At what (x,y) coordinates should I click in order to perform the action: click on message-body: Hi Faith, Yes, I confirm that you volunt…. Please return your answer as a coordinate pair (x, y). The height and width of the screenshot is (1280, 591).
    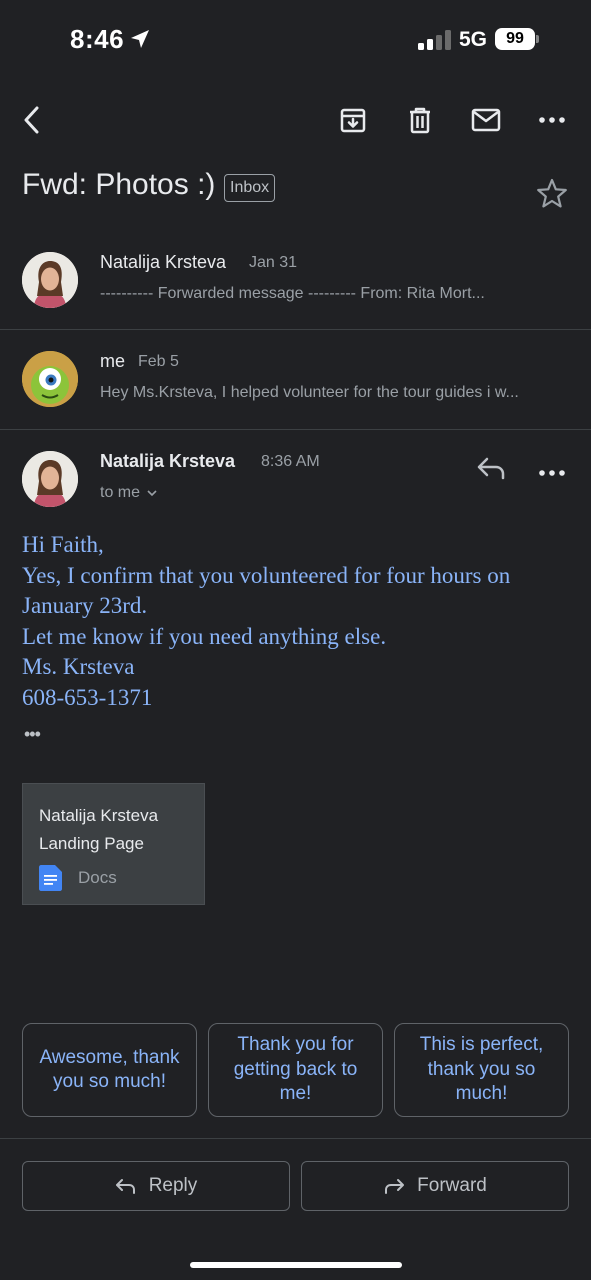
    Looking at the image, I should click on (297, 621).